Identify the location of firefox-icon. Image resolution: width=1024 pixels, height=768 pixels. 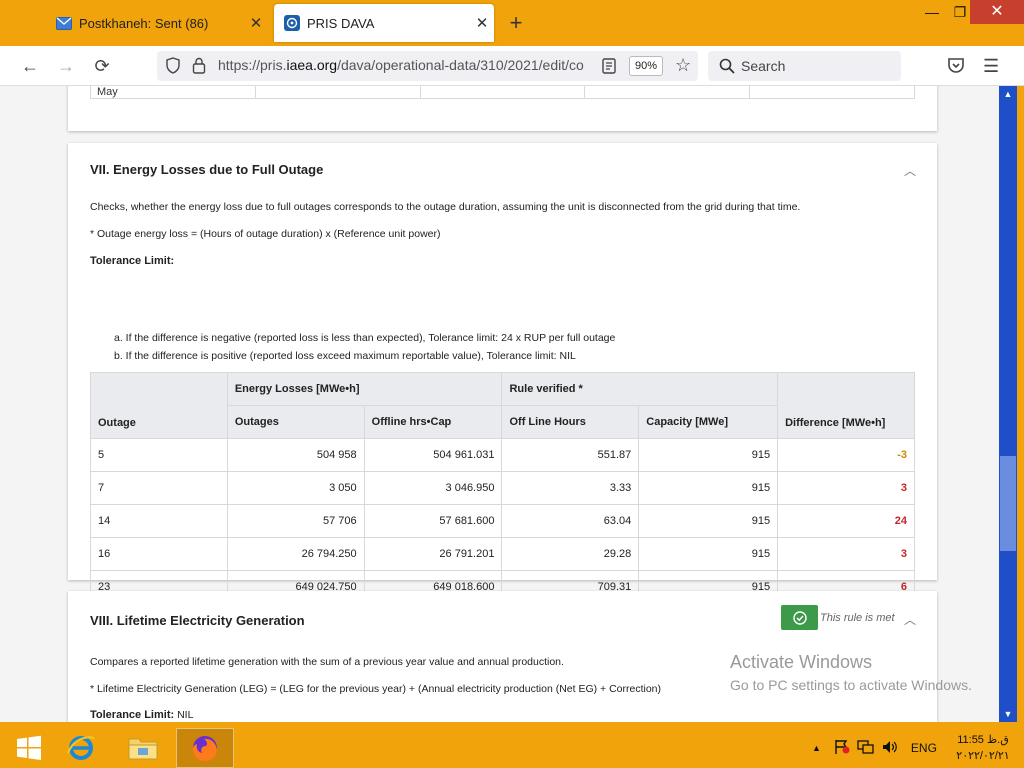
(204, 749).